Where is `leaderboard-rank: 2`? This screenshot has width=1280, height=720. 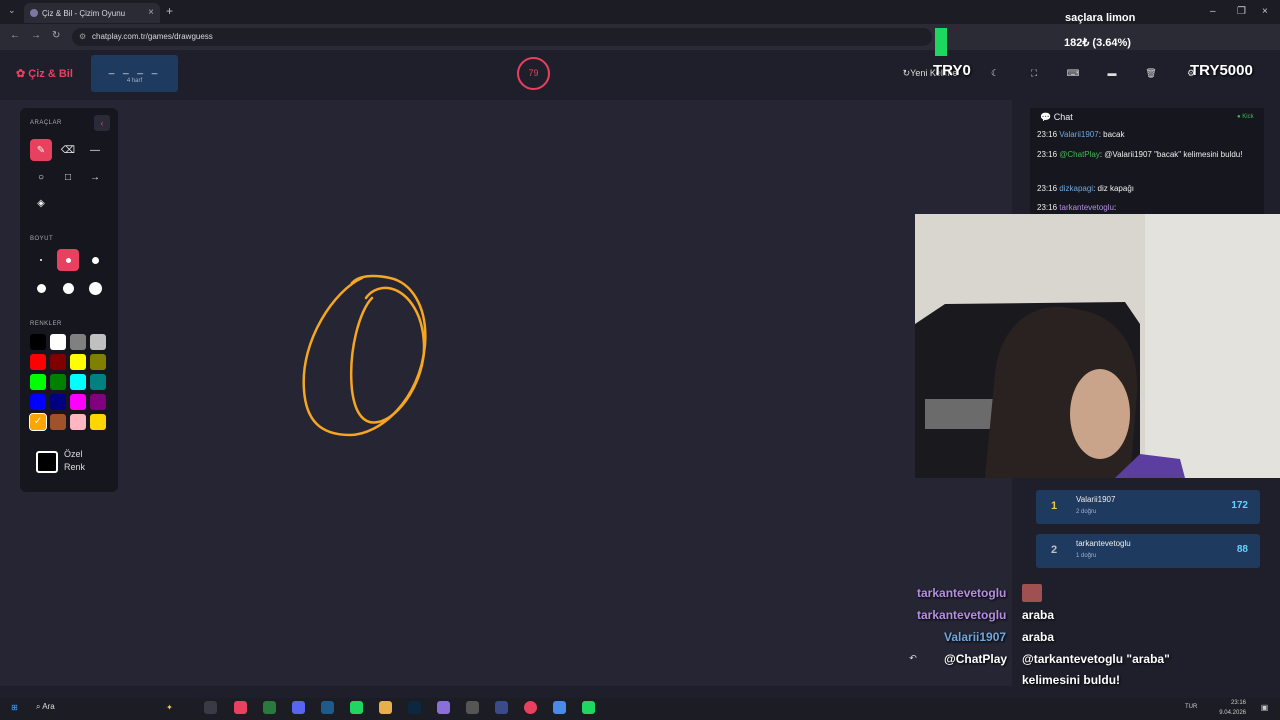
leaderboard-rank: 2 is located at coordinates (1054, 550).